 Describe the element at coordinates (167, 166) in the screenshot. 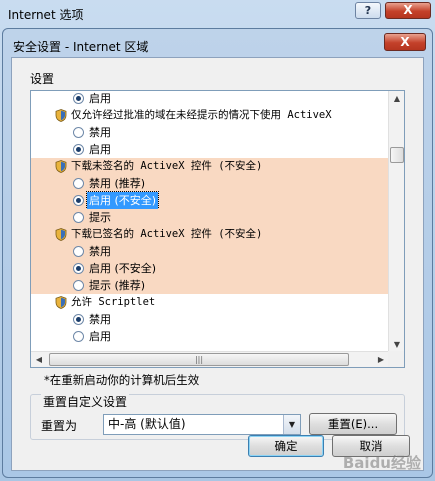

I see `setting-group-label: 下载未签名的 ActiveX 控件 (不安全)` at that location.